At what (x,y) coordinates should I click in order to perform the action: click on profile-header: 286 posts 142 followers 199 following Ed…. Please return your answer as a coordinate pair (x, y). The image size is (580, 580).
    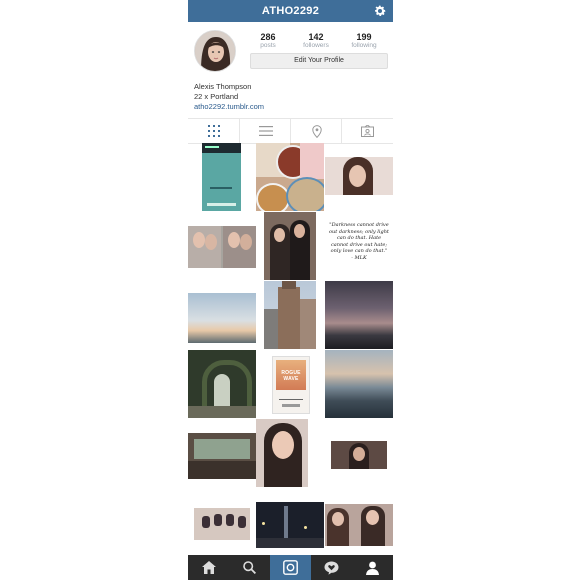
    Looking at the image, I should click on (290, 70).